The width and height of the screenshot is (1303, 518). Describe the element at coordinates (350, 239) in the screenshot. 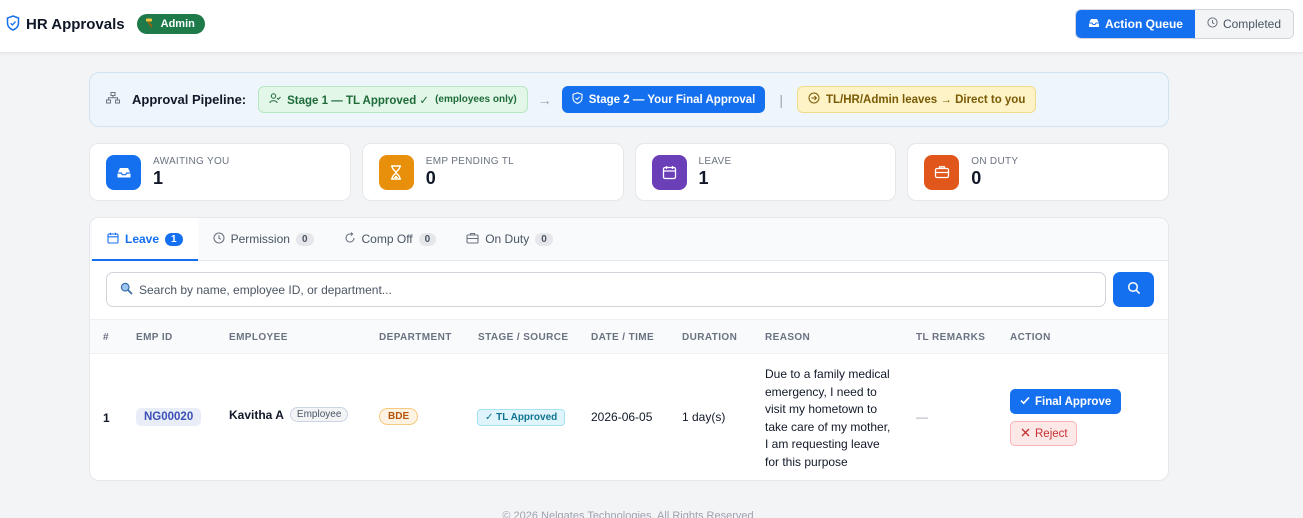

I see `refresh-icon` at that location.